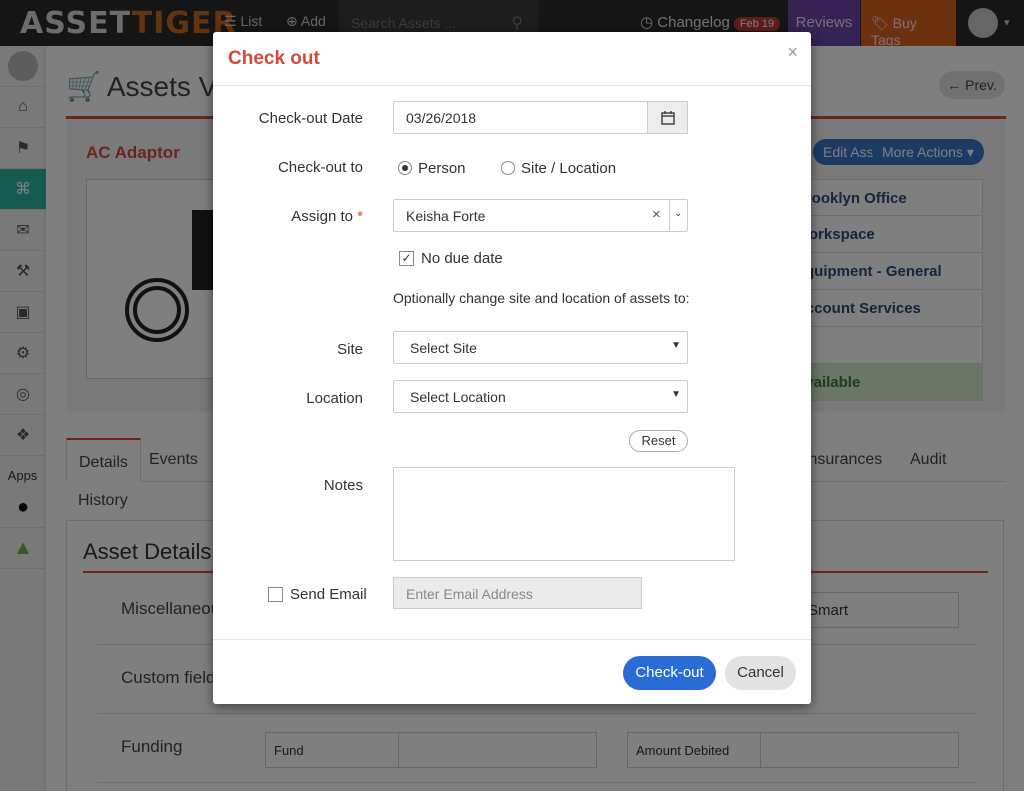  Describe the element at coordinates (442, 168) in the screenshot. I see `radio-person-label: Person` at that location.